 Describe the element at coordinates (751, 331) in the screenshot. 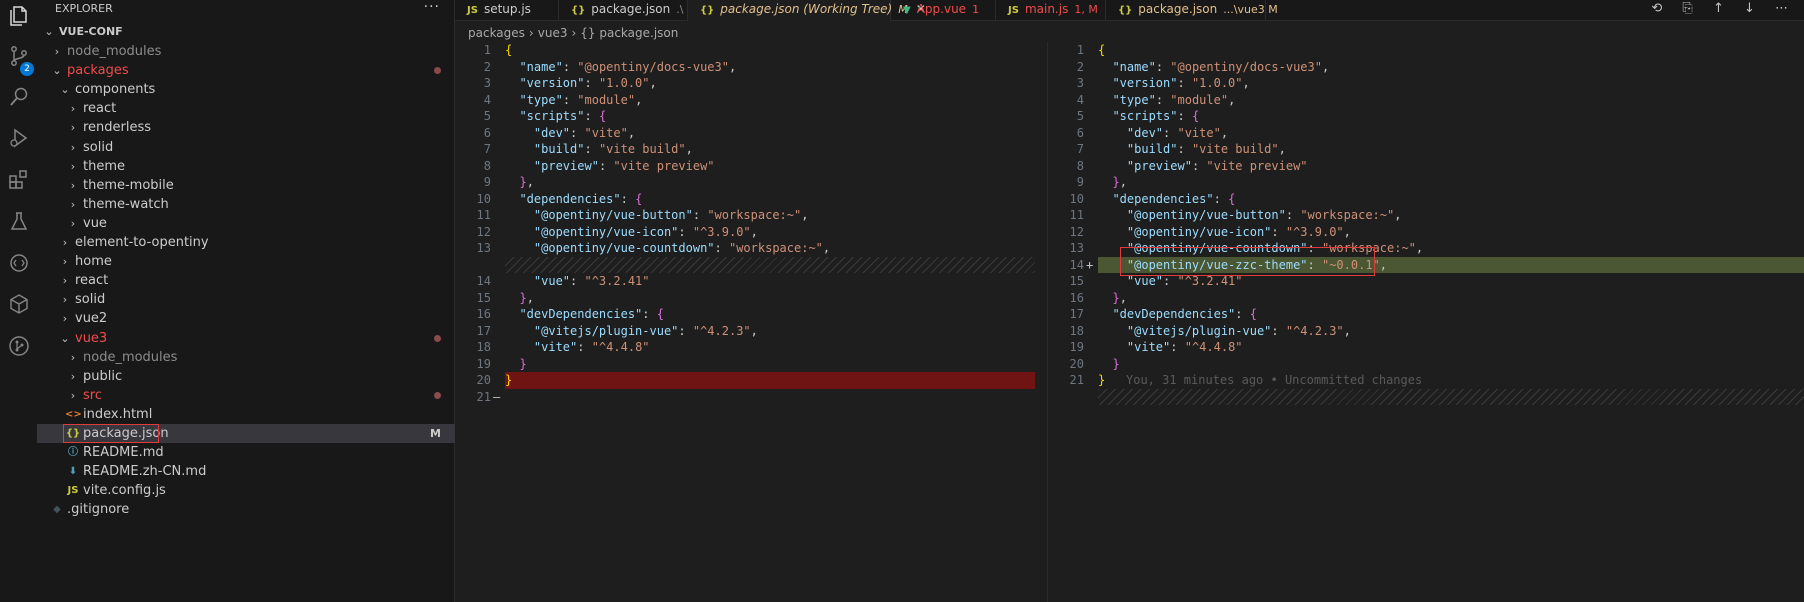

I see `code-line: 17 "@vitejs/plugin-vue": "^4.2.3",` at that location.